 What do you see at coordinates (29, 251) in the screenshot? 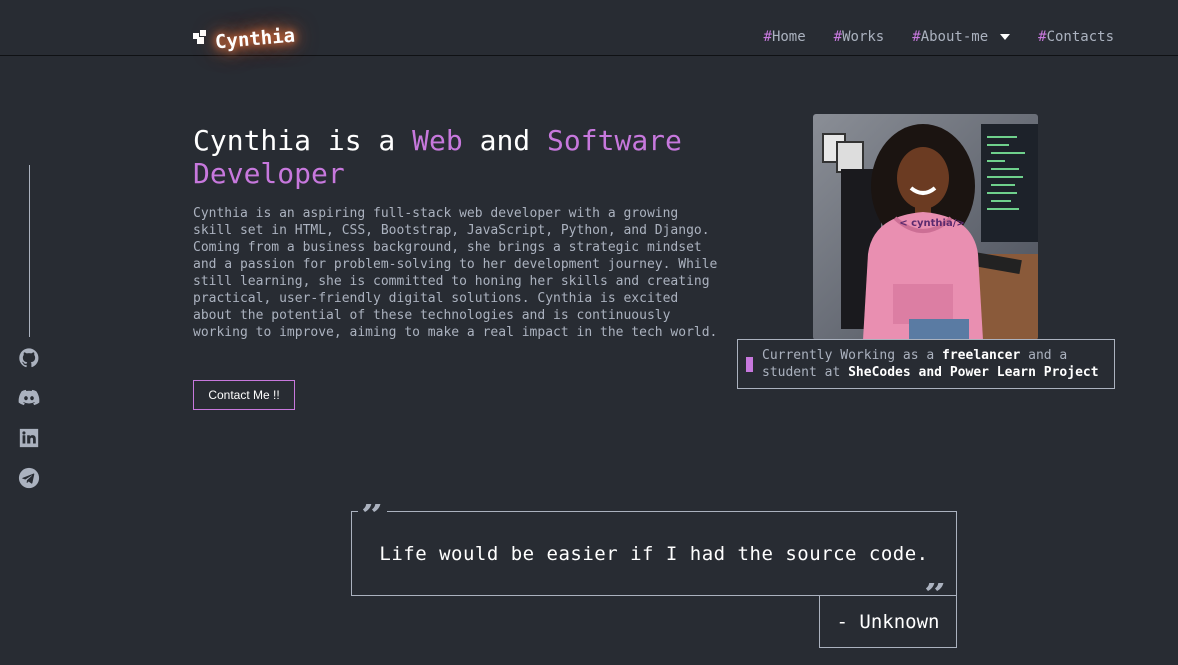
I see `social-divider` at bounding box center [29, 251].